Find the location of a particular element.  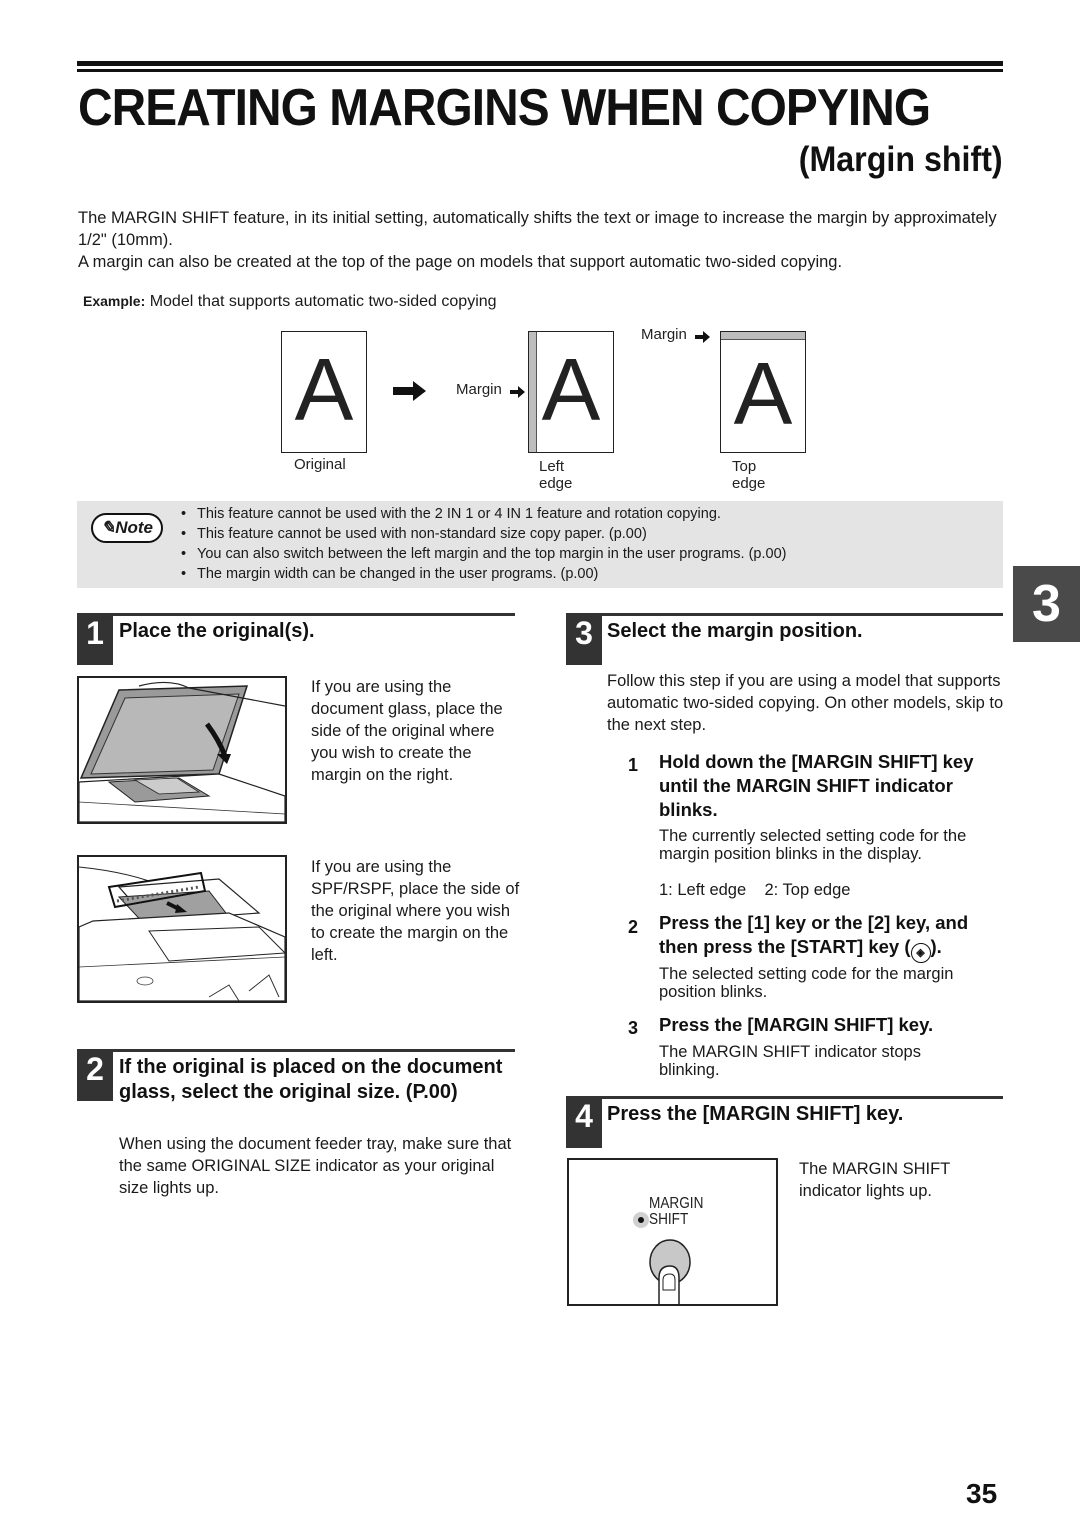

step-4-text: The MARGIN SHIFT indicator lights up. is located at coordinates (874, 1180).